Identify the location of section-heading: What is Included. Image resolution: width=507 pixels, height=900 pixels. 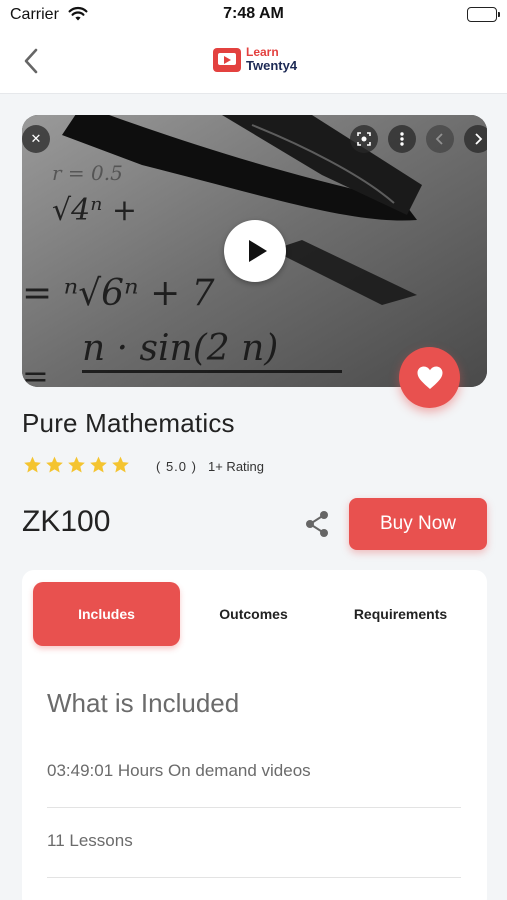
(143, 703).